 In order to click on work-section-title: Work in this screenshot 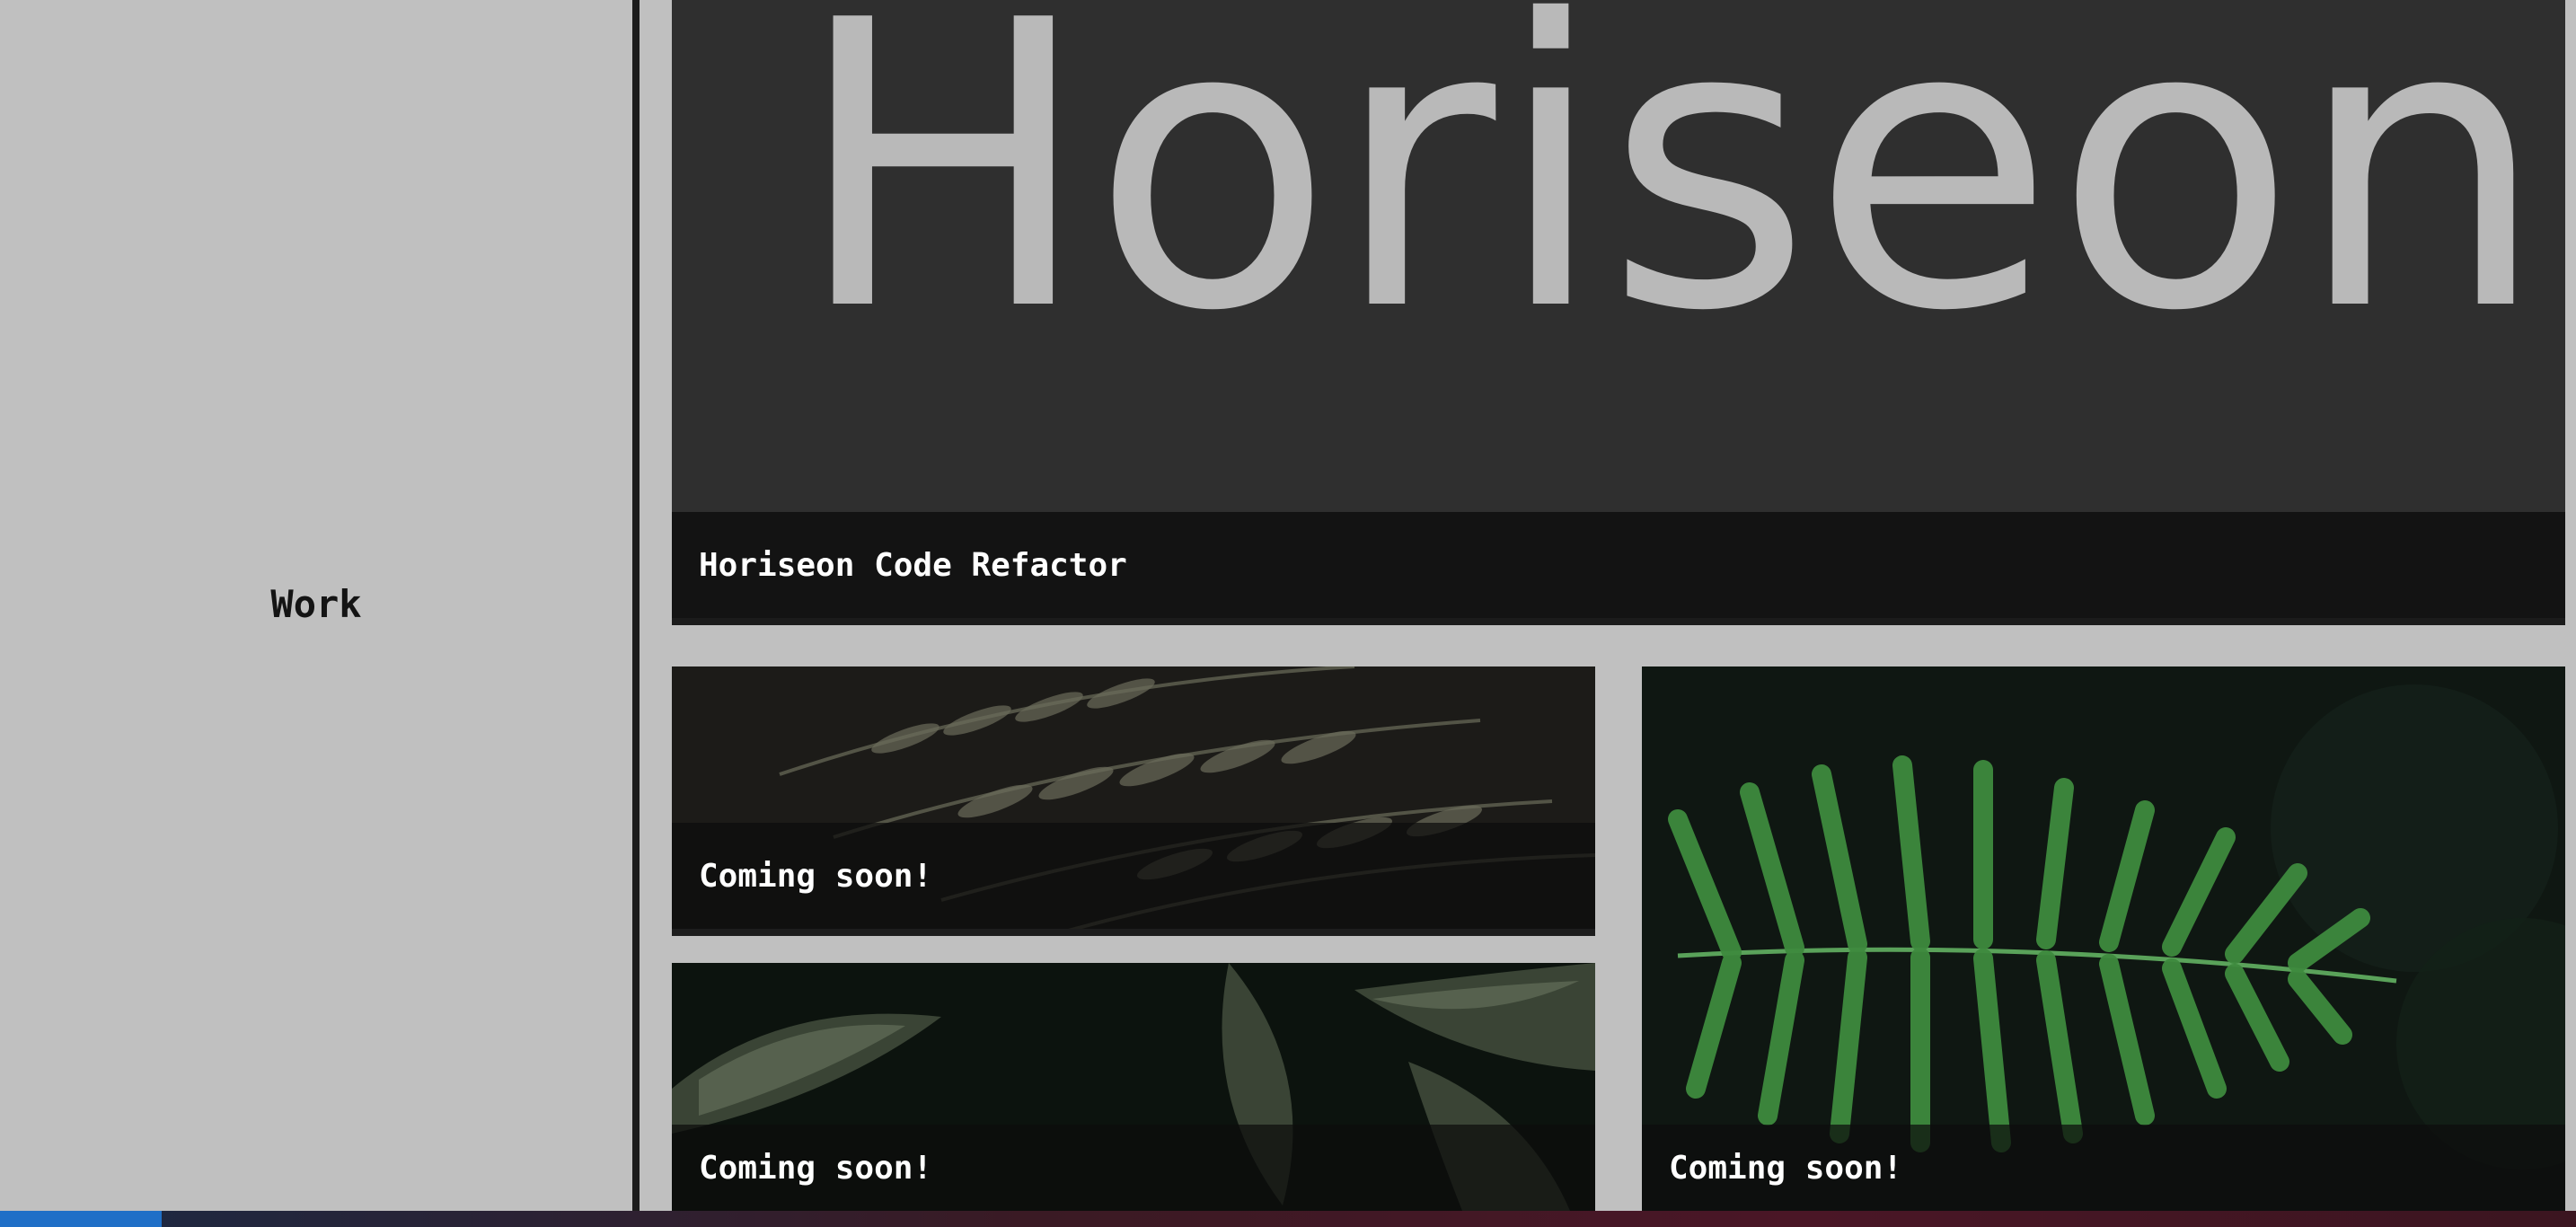, I will do `click(316, 603)`.